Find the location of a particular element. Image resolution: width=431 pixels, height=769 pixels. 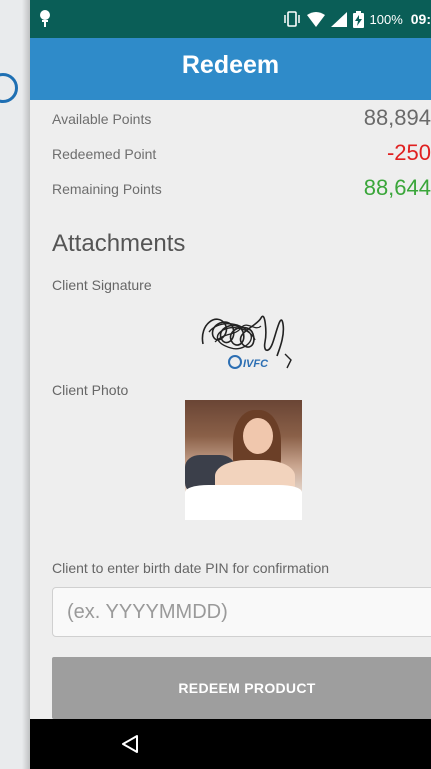

status-clock: 09: is located at coordinates (420, 19).